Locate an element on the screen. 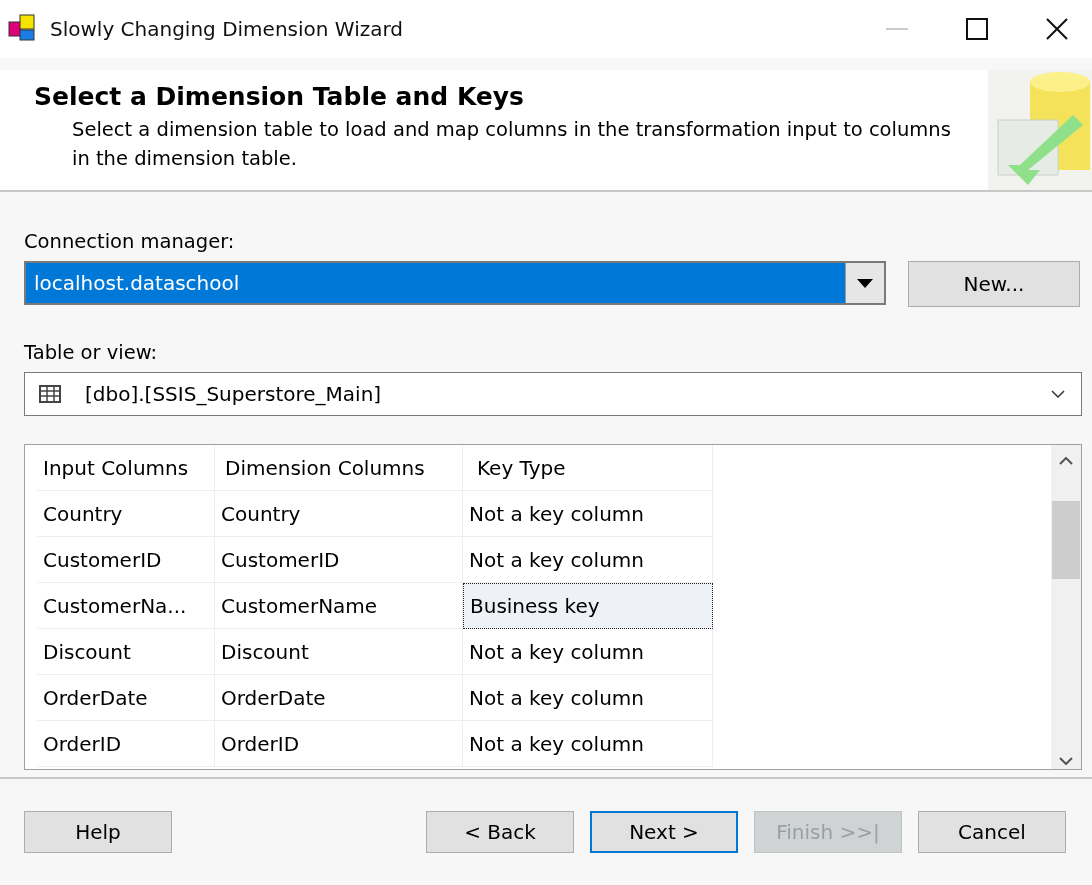 The image size is (1092, 885). wizard-button: Cancel is located at coordinates (992, 832).